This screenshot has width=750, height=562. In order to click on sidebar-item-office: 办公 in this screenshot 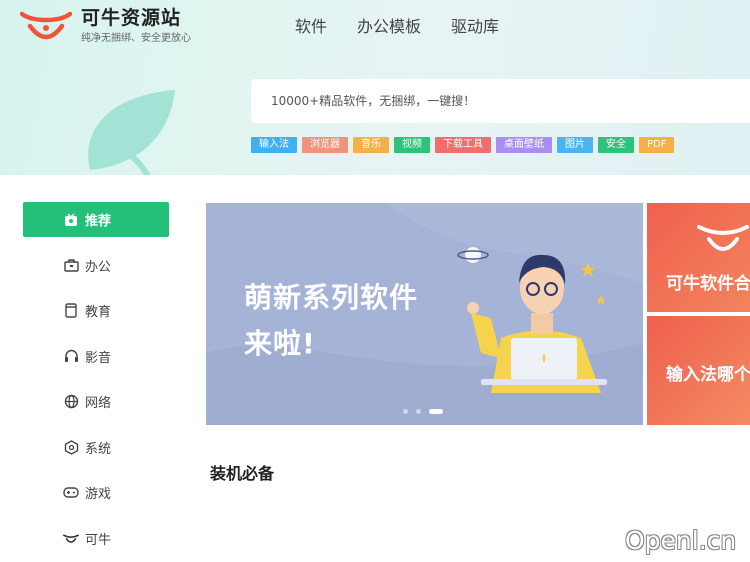, I will do `click(96, 265)`.